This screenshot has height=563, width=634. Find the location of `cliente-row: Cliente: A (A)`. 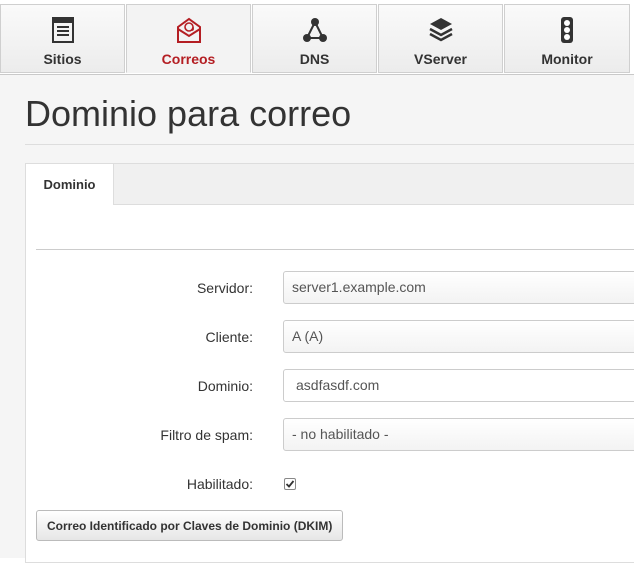

cliente-row: Cliente: A (A) is located at coordinates (330, 337).